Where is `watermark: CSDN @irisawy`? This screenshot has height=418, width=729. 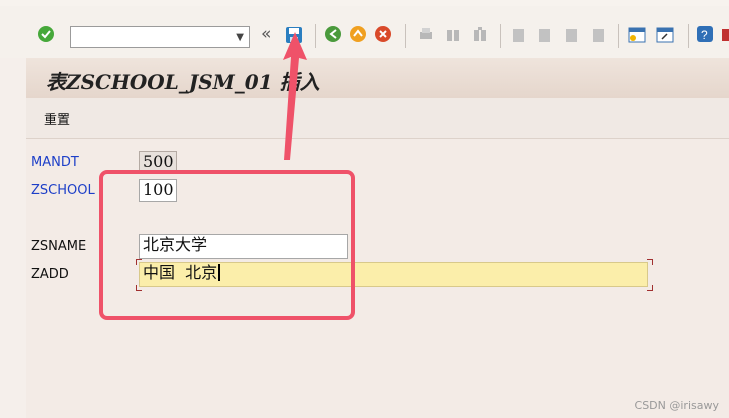 watermark: CSDN @irisawy is located at coordinates (676, 405).